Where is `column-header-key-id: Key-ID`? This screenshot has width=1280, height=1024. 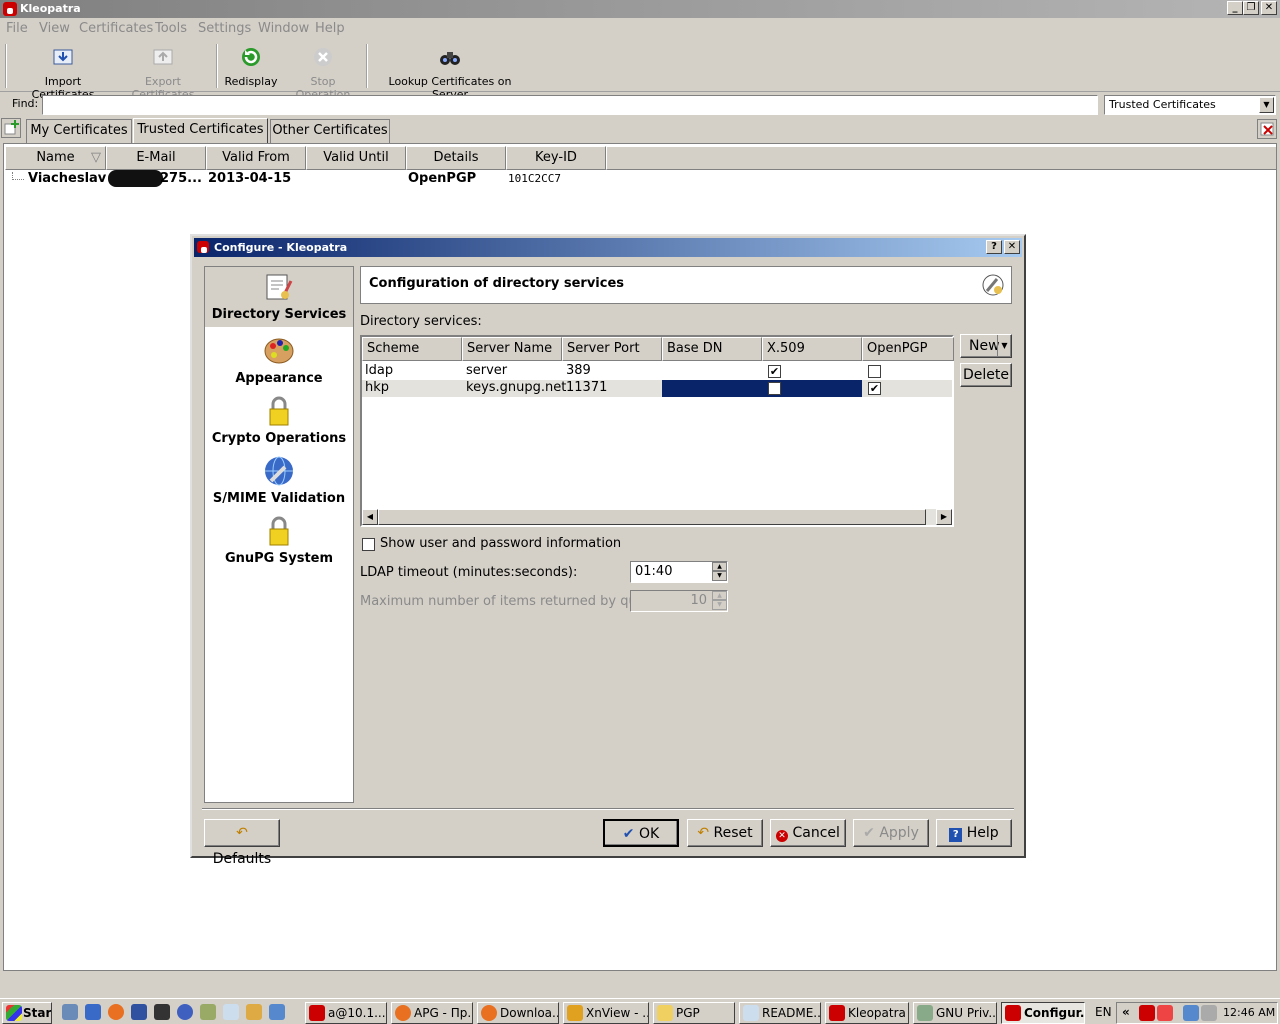 column-header-key-id: Key-ID is located at coordinates (556, 158).